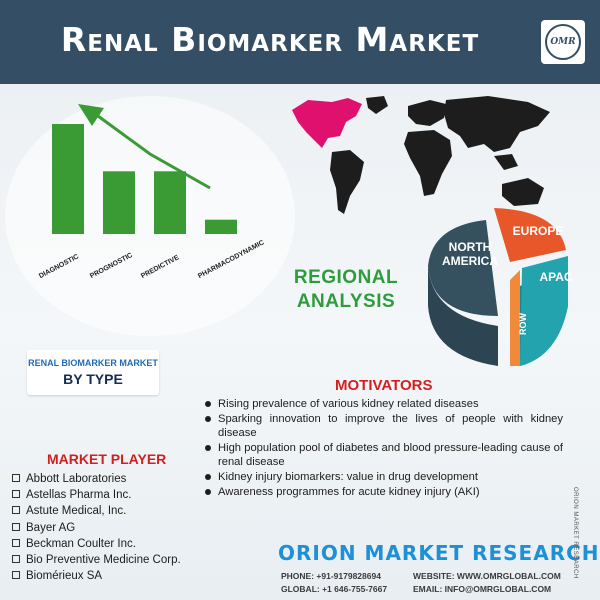 The width and height of the screenshot is (600, 600). What do you see at coordinates (91, 115) in the screenshot?
I see `trend-arrow-head` at bounding box center [91, 115].